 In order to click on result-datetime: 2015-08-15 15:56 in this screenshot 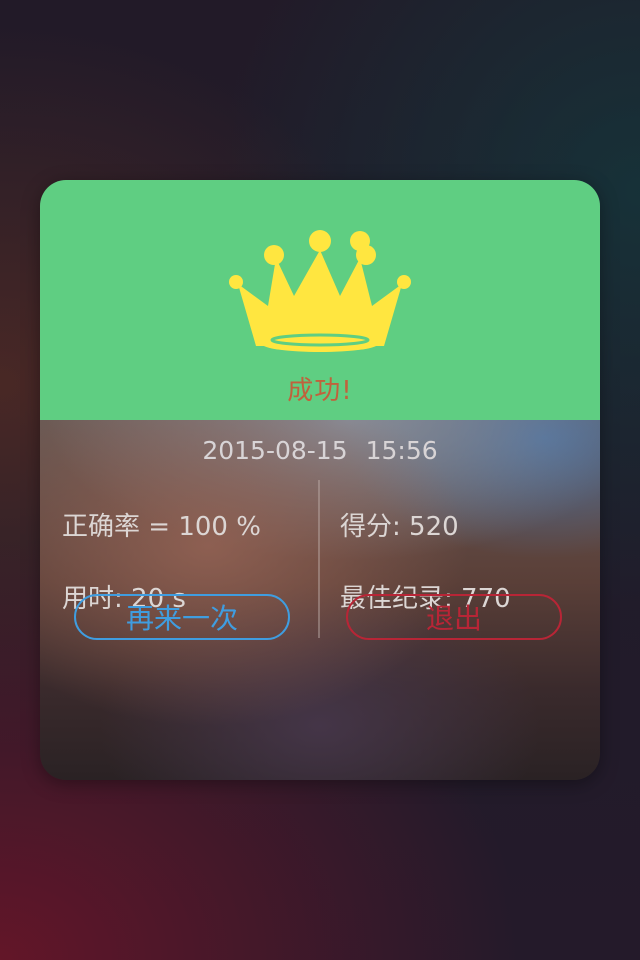, I will do `click(320, 450)`.